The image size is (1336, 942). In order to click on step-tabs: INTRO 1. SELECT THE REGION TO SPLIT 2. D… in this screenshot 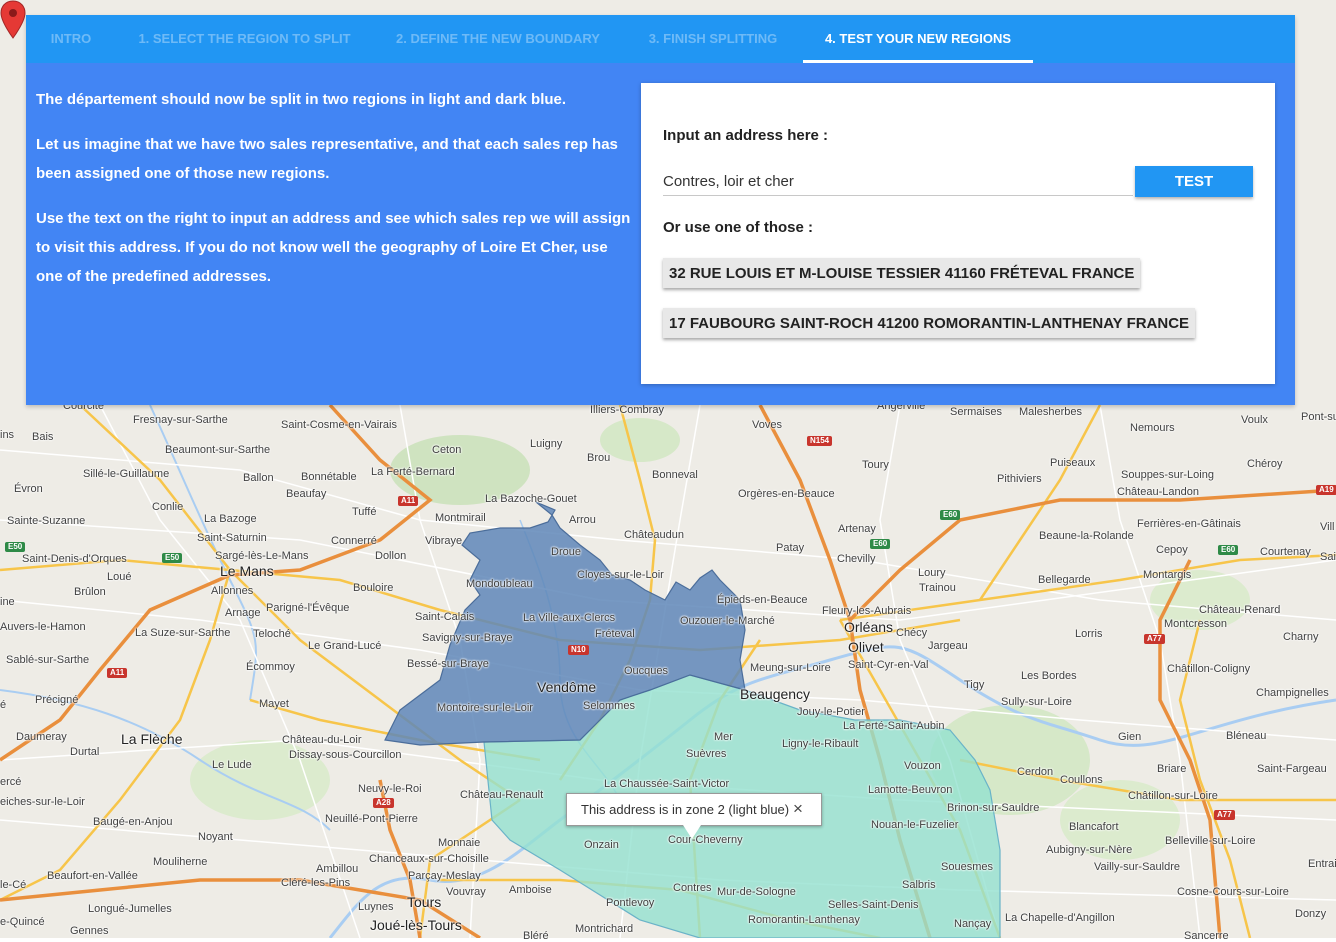, I will do `click(660, 39)`.